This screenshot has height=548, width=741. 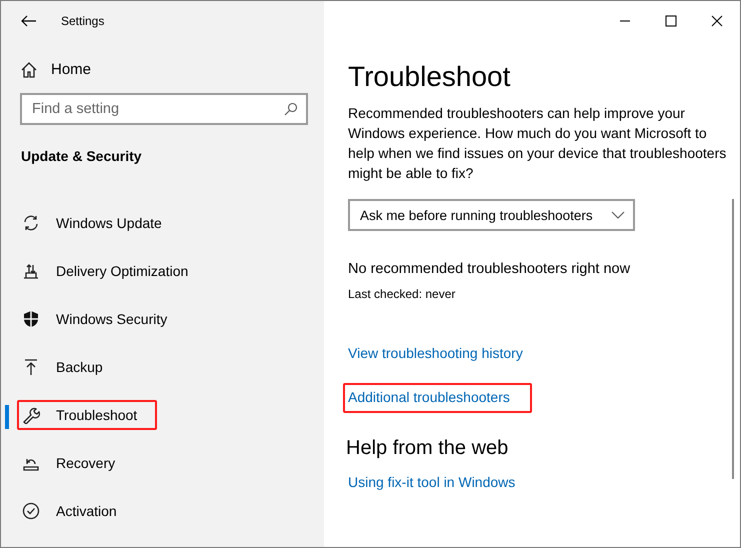 I want to click on close-icon, so click(x=717, y=21).